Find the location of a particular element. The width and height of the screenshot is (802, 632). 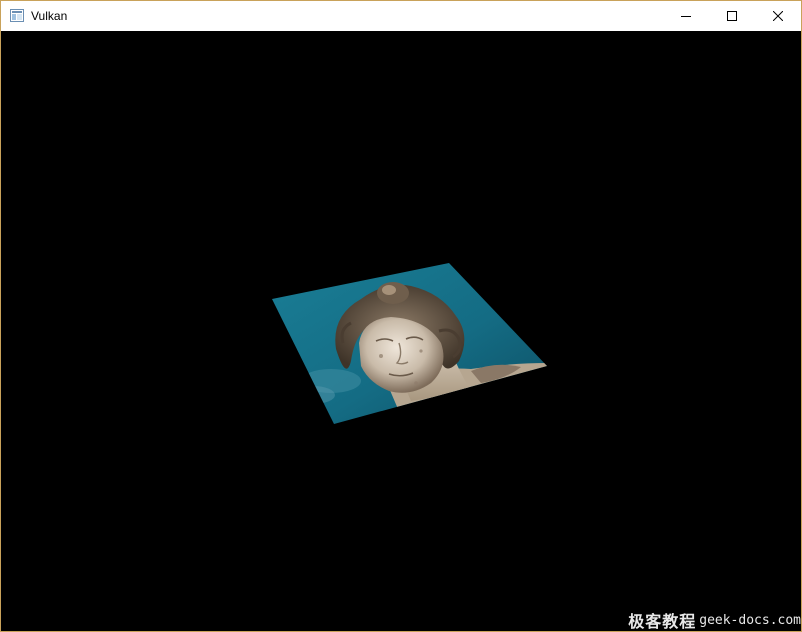

maximize-icon is located at coordinates (732, 16).